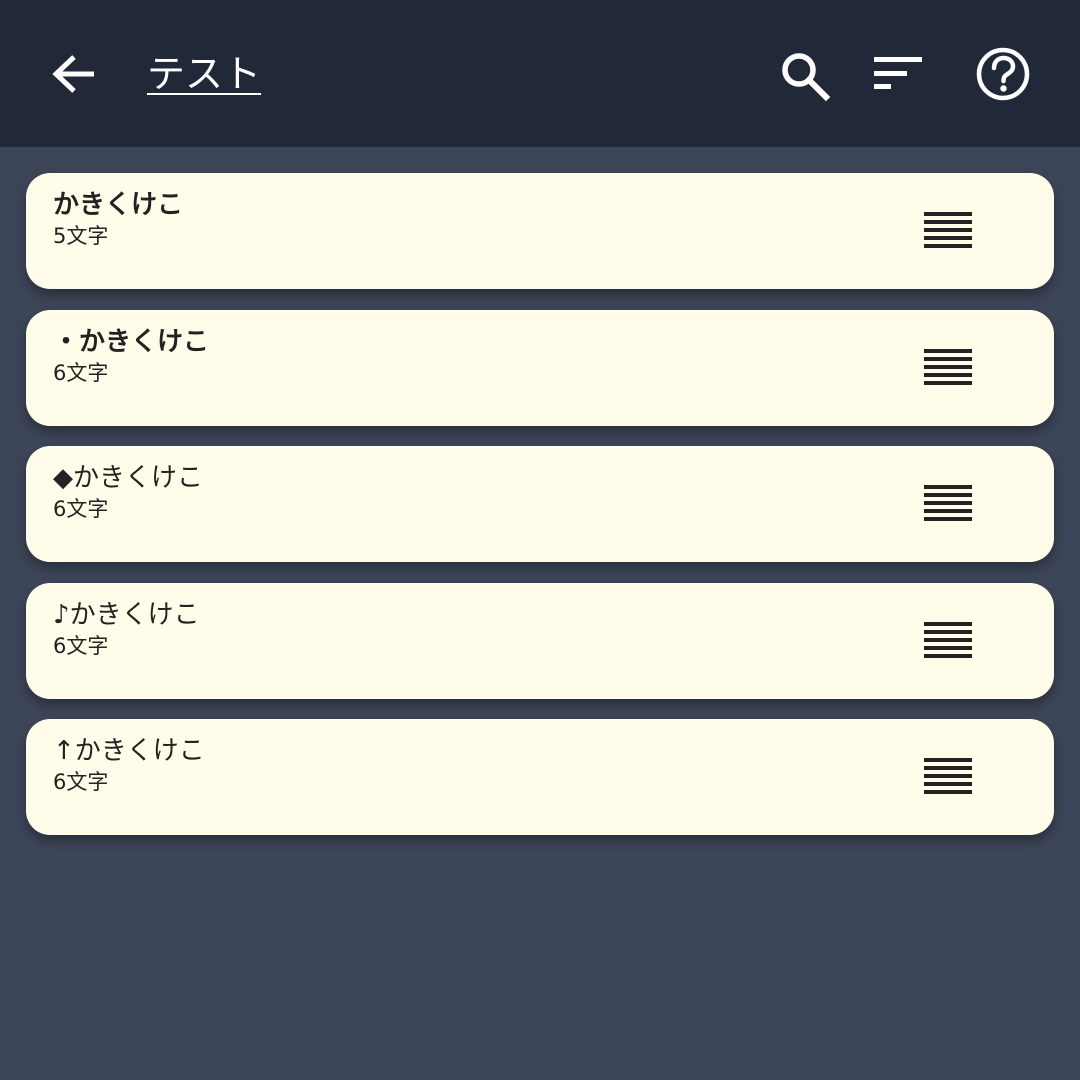 The image size is (1080, 1080). I want to click on item-name: かきくけこ, so click(118, 205).